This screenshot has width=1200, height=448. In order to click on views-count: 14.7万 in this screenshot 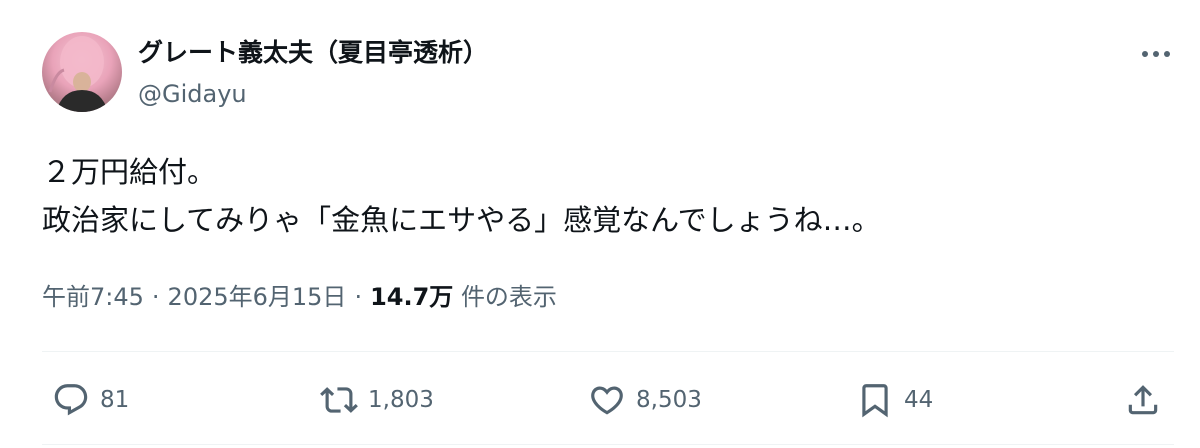, I will do `click(411, 297)`.